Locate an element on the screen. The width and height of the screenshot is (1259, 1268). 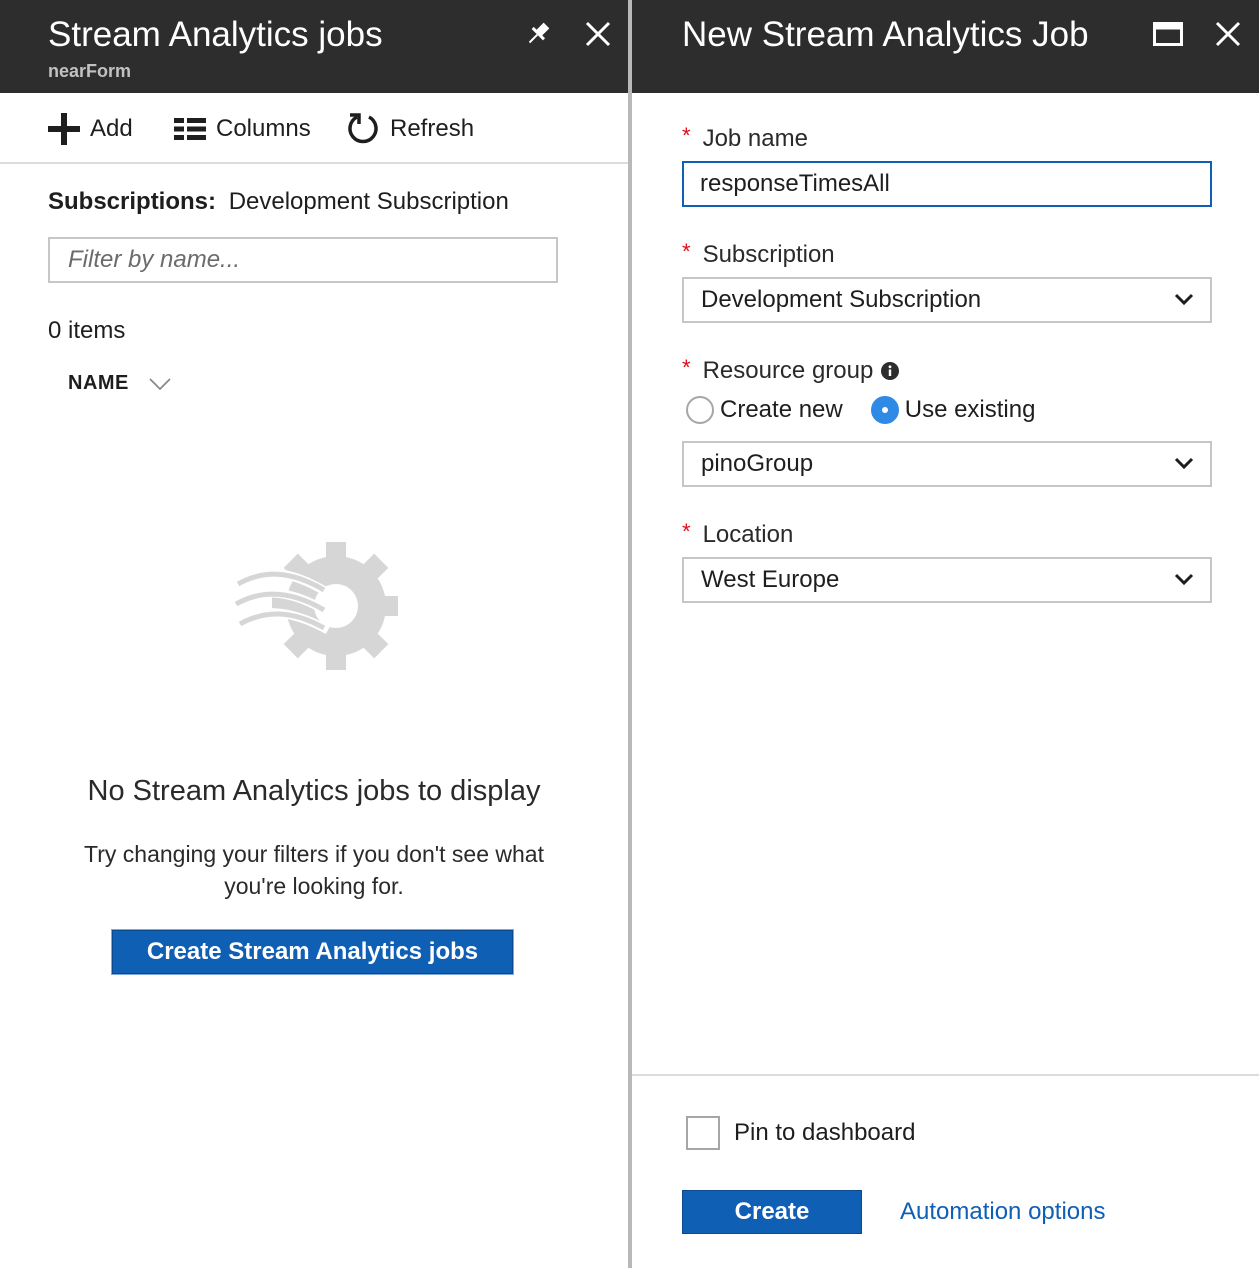
create-new-label: Create new is located at coordinates (781, 409).